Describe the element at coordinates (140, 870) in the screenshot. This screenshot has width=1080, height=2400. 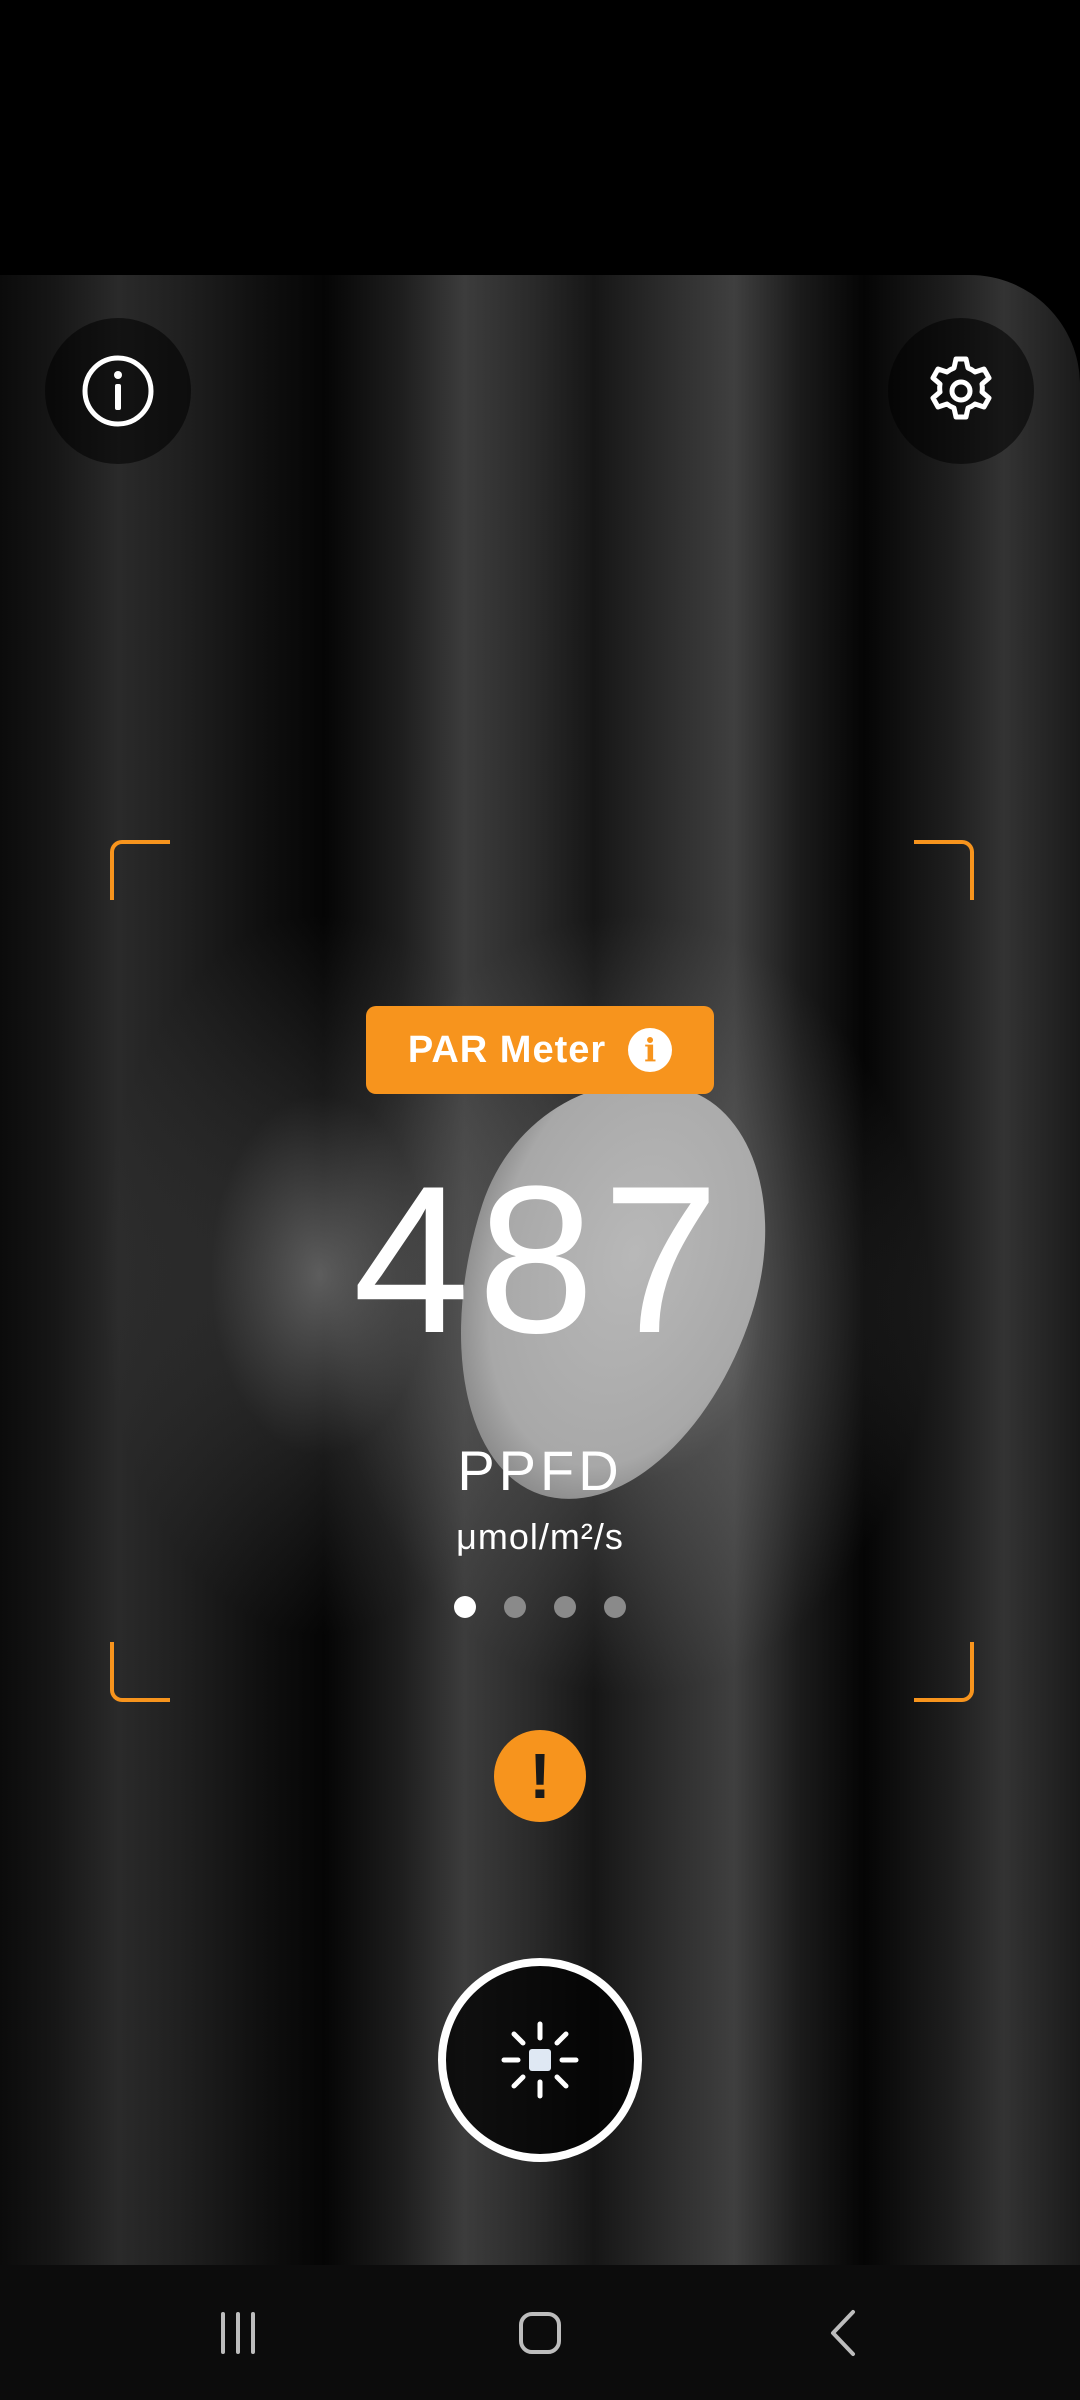
I see `viewfinder-corner-top-left` at that location.